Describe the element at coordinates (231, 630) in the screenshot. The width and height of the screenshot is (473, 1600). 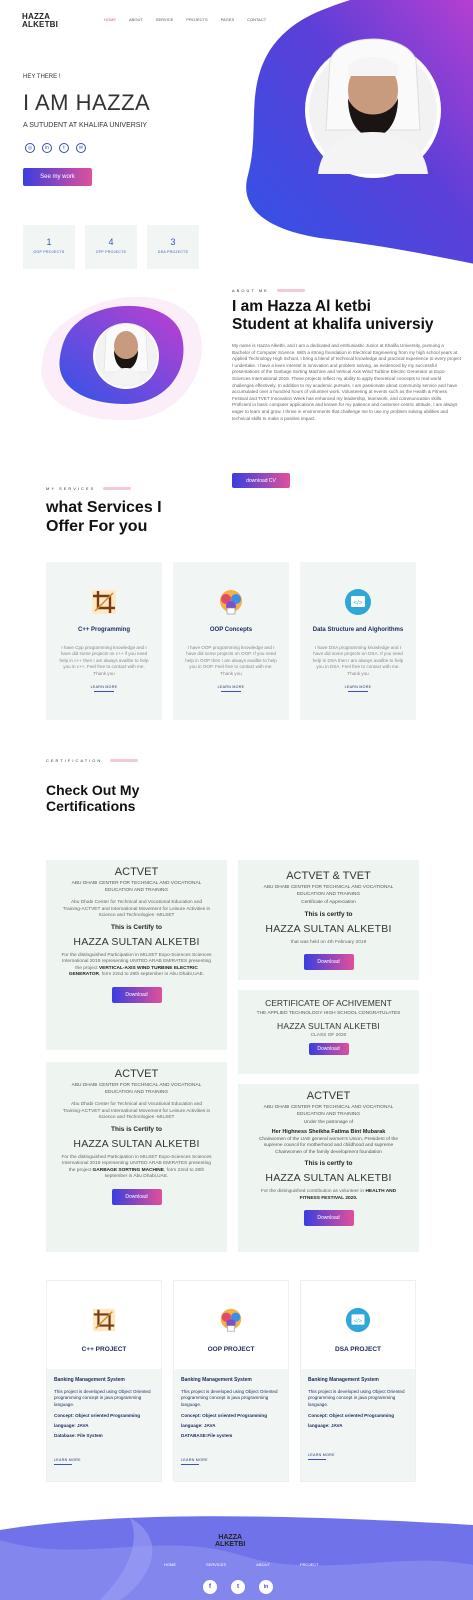
I see `service-title: OOP Concepts` at that location.